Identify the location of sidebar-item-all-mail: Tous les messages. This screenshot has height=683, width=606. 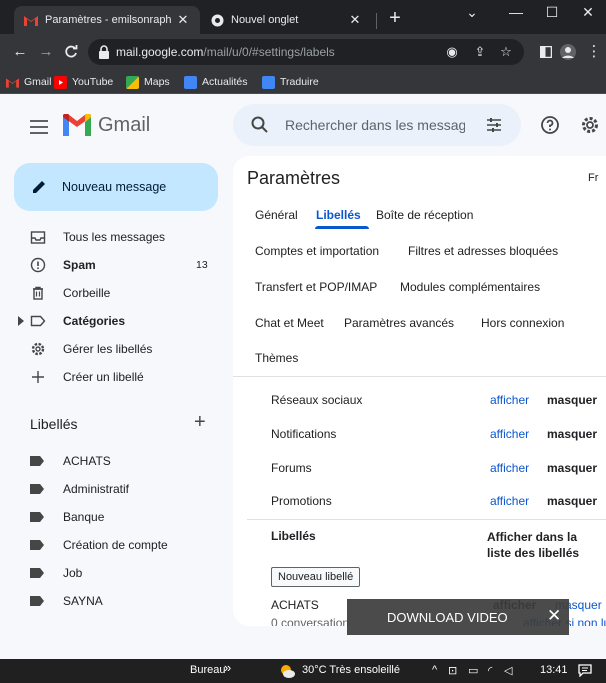
(112, 237).